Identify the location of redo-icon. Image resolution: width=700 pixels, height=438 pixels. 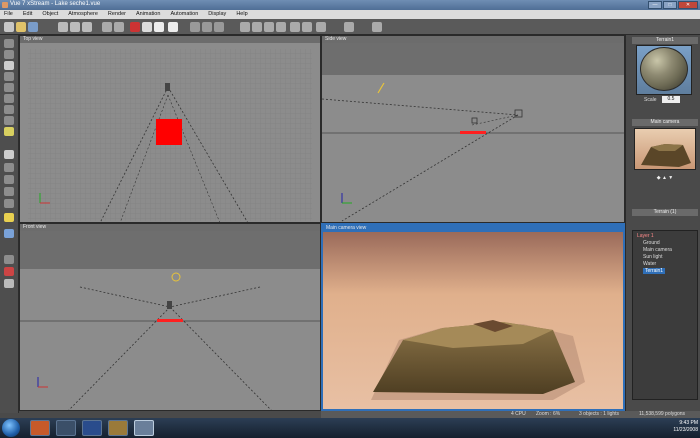
(119, 27).